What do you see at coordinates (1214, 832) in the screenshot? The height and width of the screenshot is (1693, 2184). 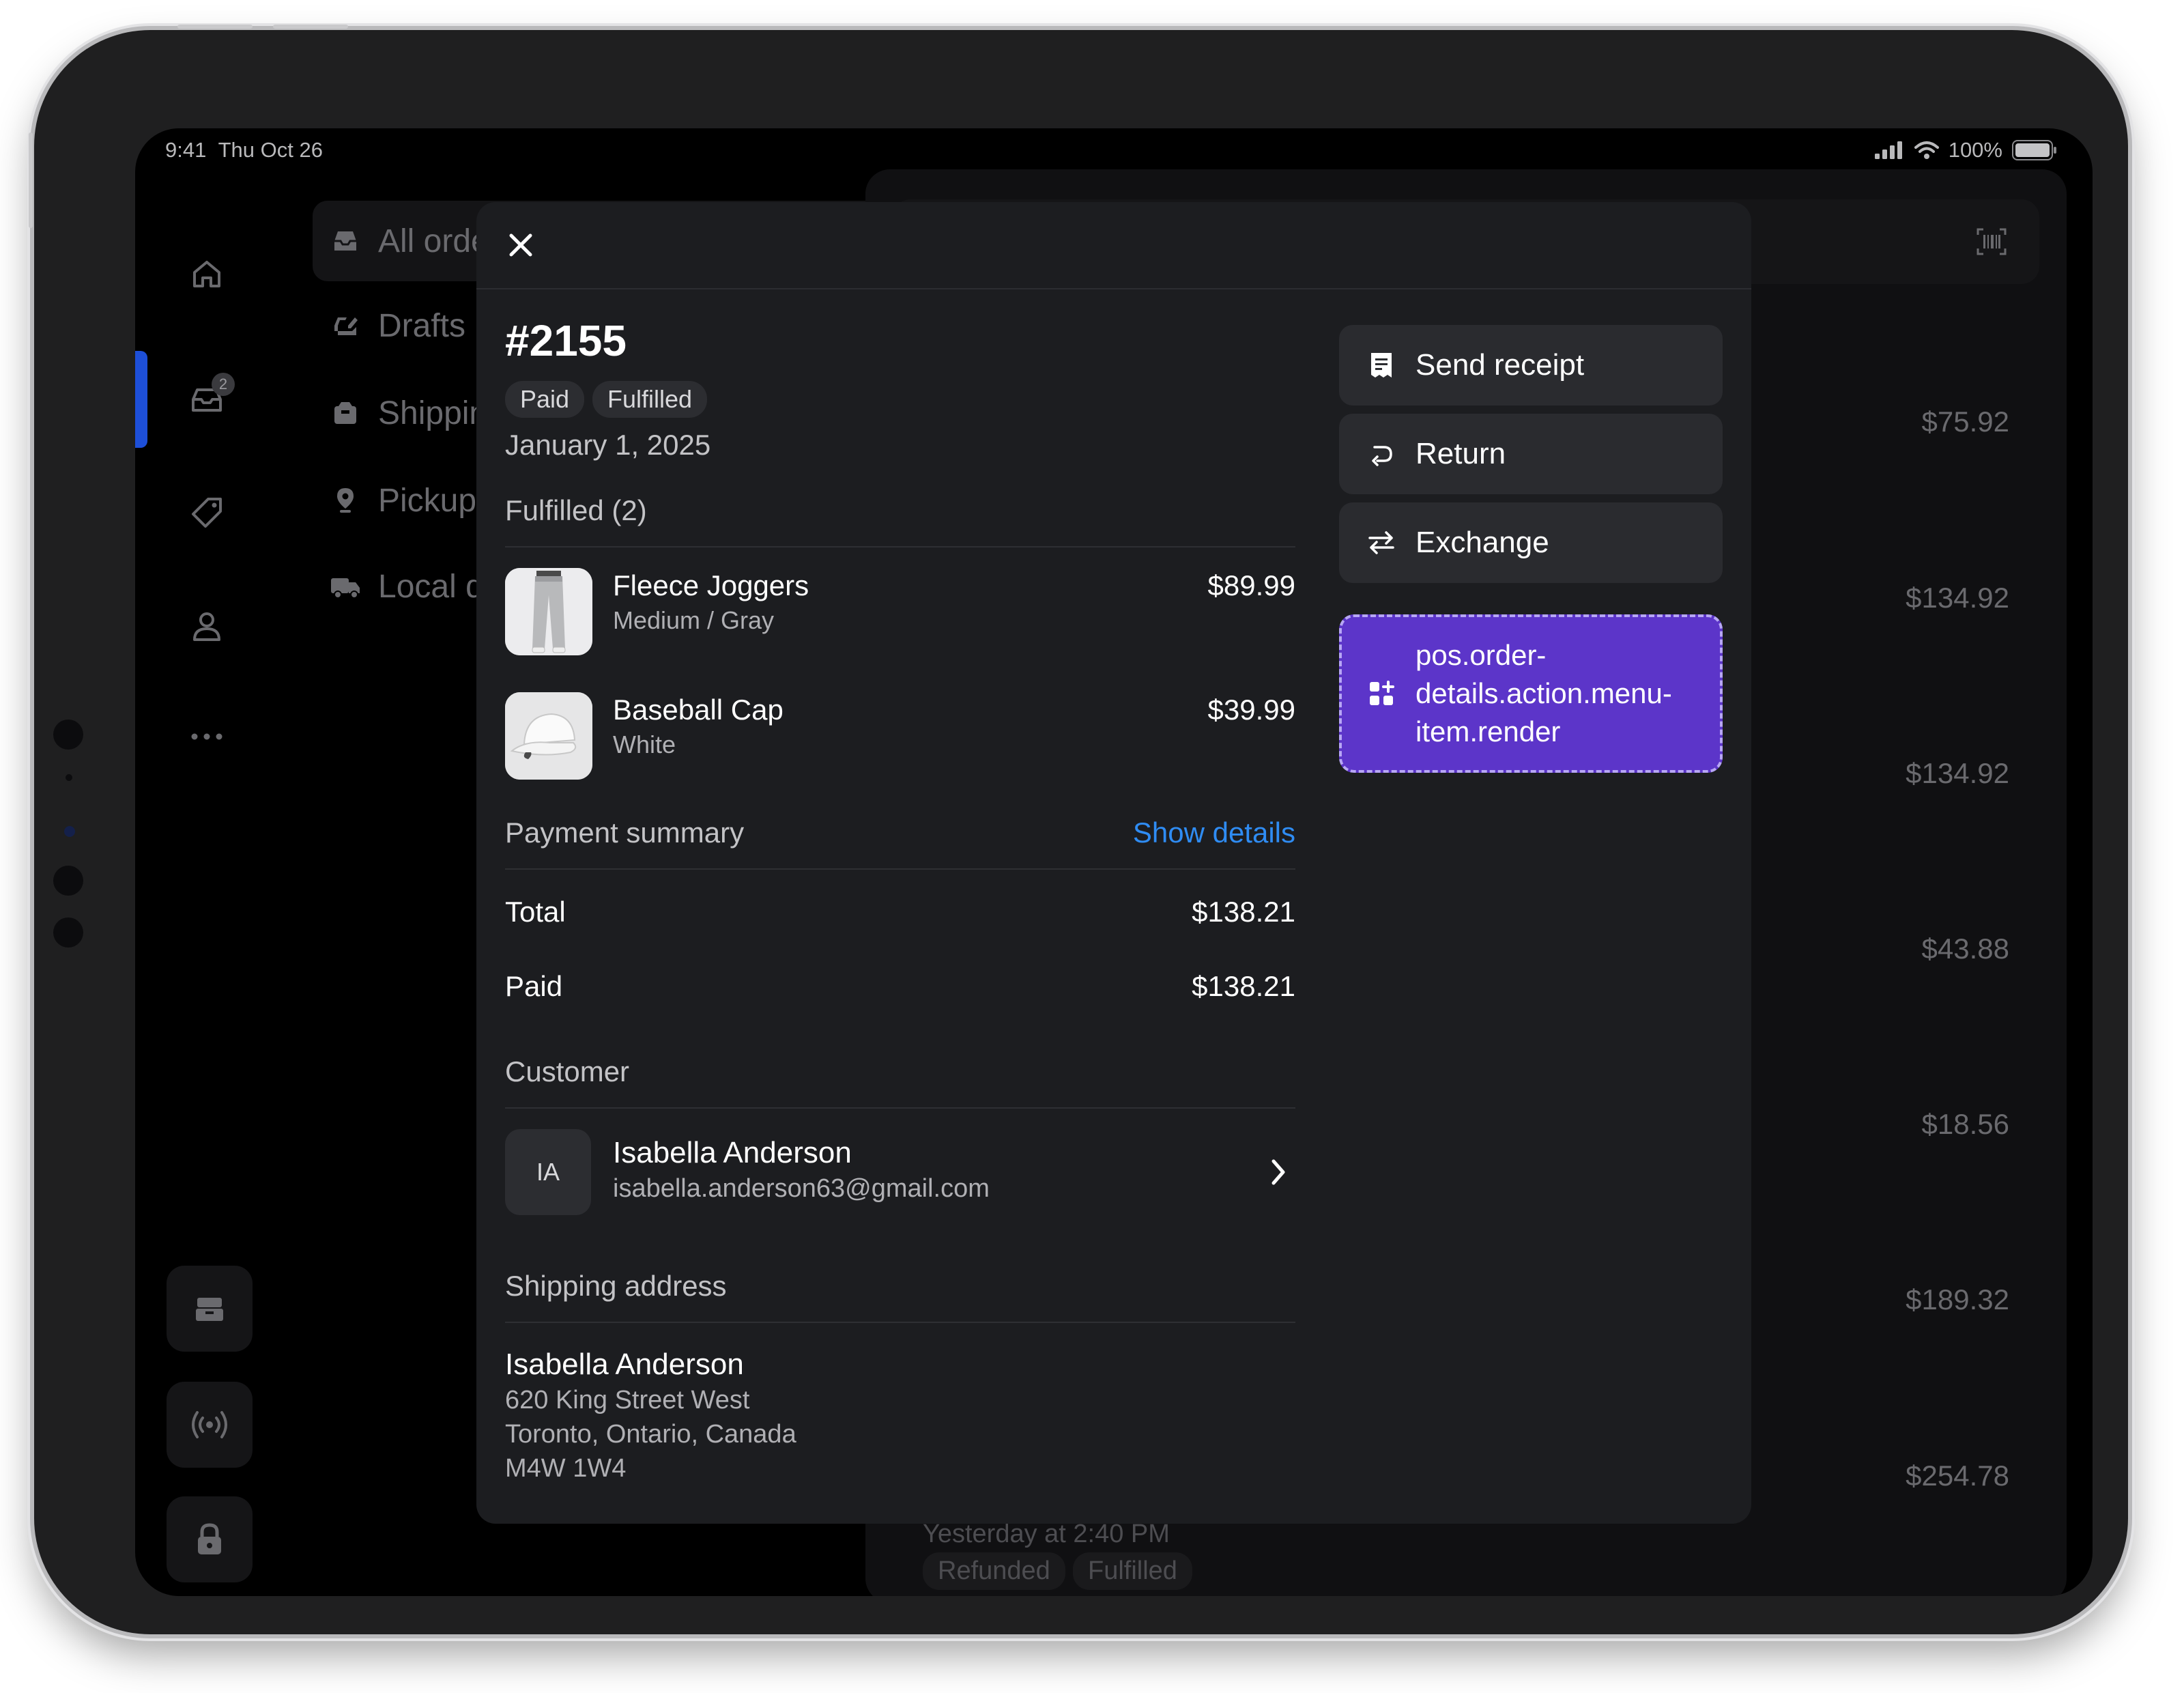 I see `show-details-link: Show details` at bounding box center [1214, 832].